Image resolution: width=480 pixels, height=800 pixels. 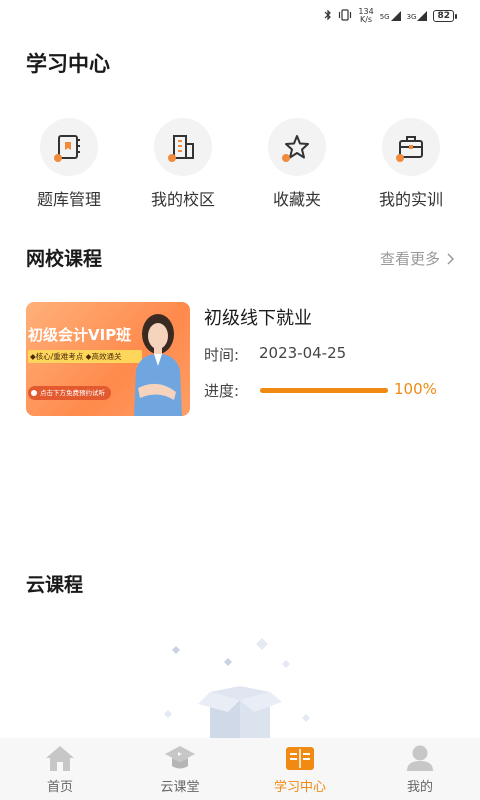 I want to click on tab-profile: 我的, so click(x=420, y=769).